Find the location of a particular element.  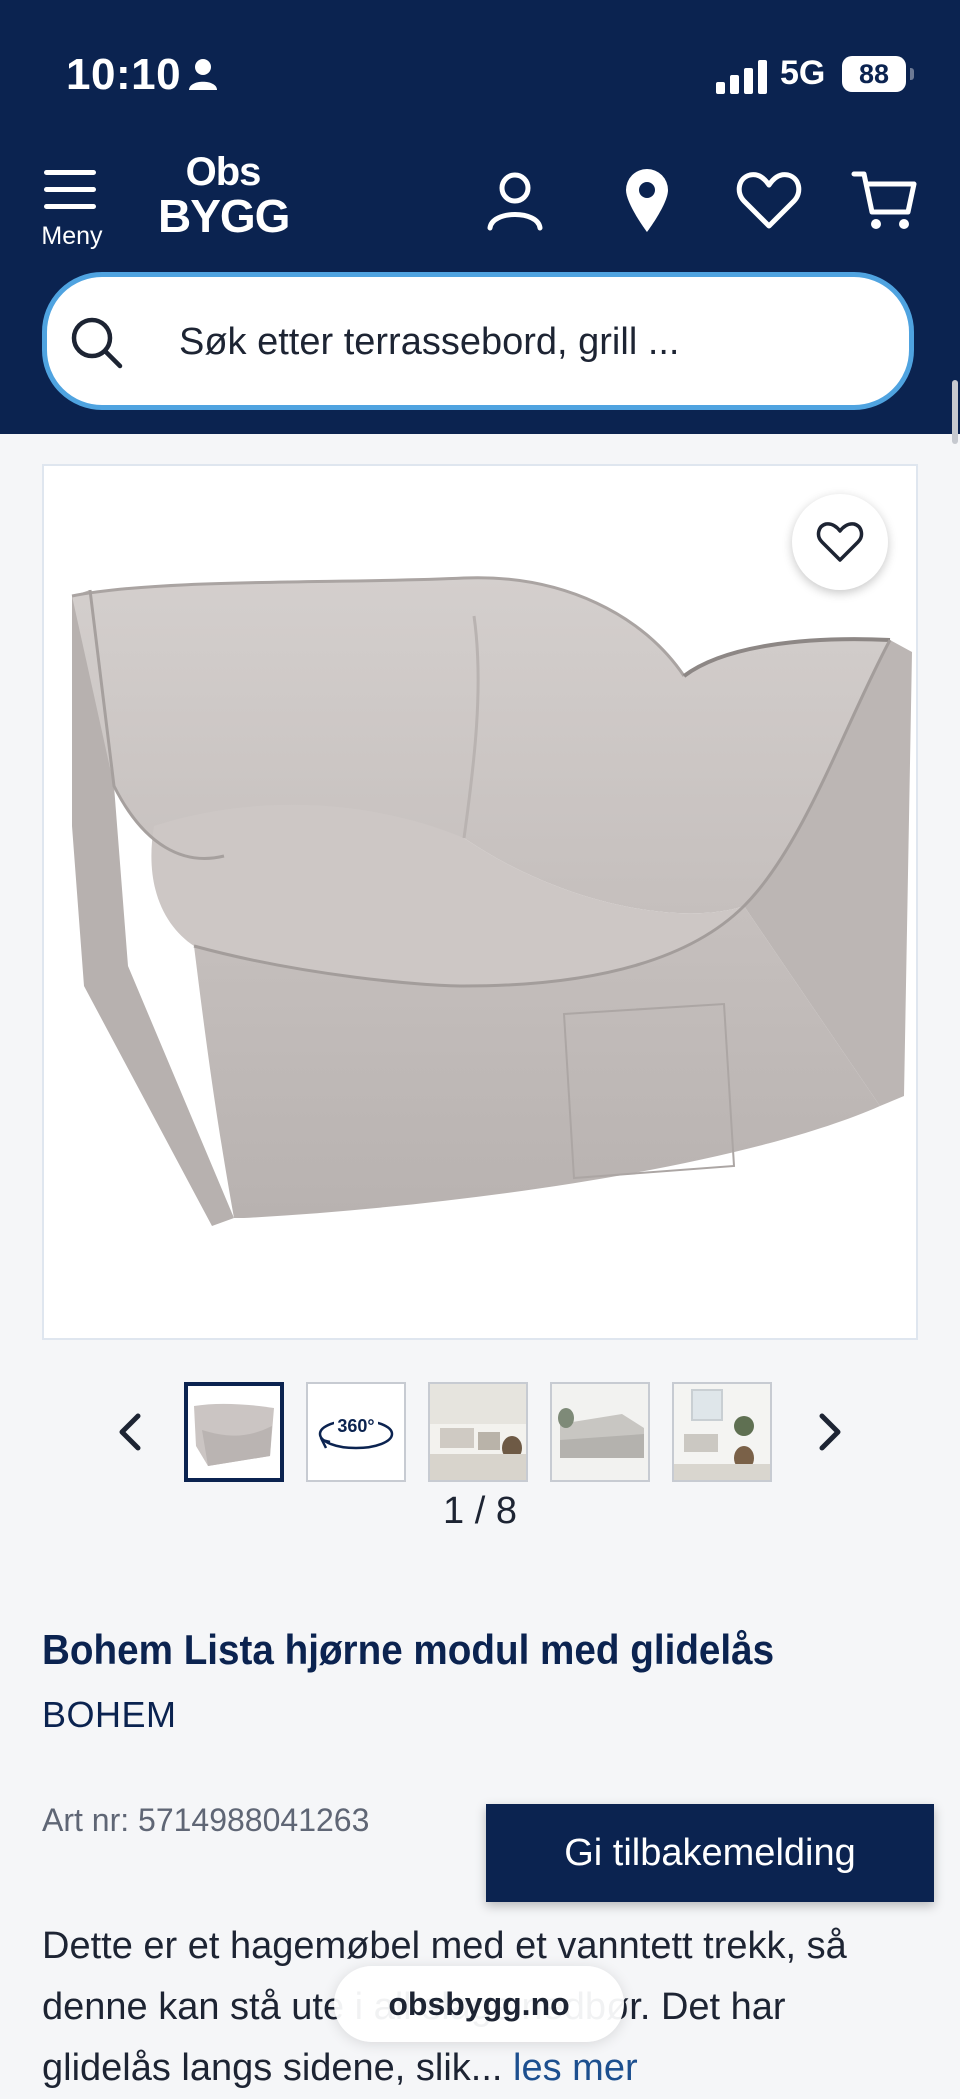

thumbnail-360: 360° is located at coordinates (356, 1432).